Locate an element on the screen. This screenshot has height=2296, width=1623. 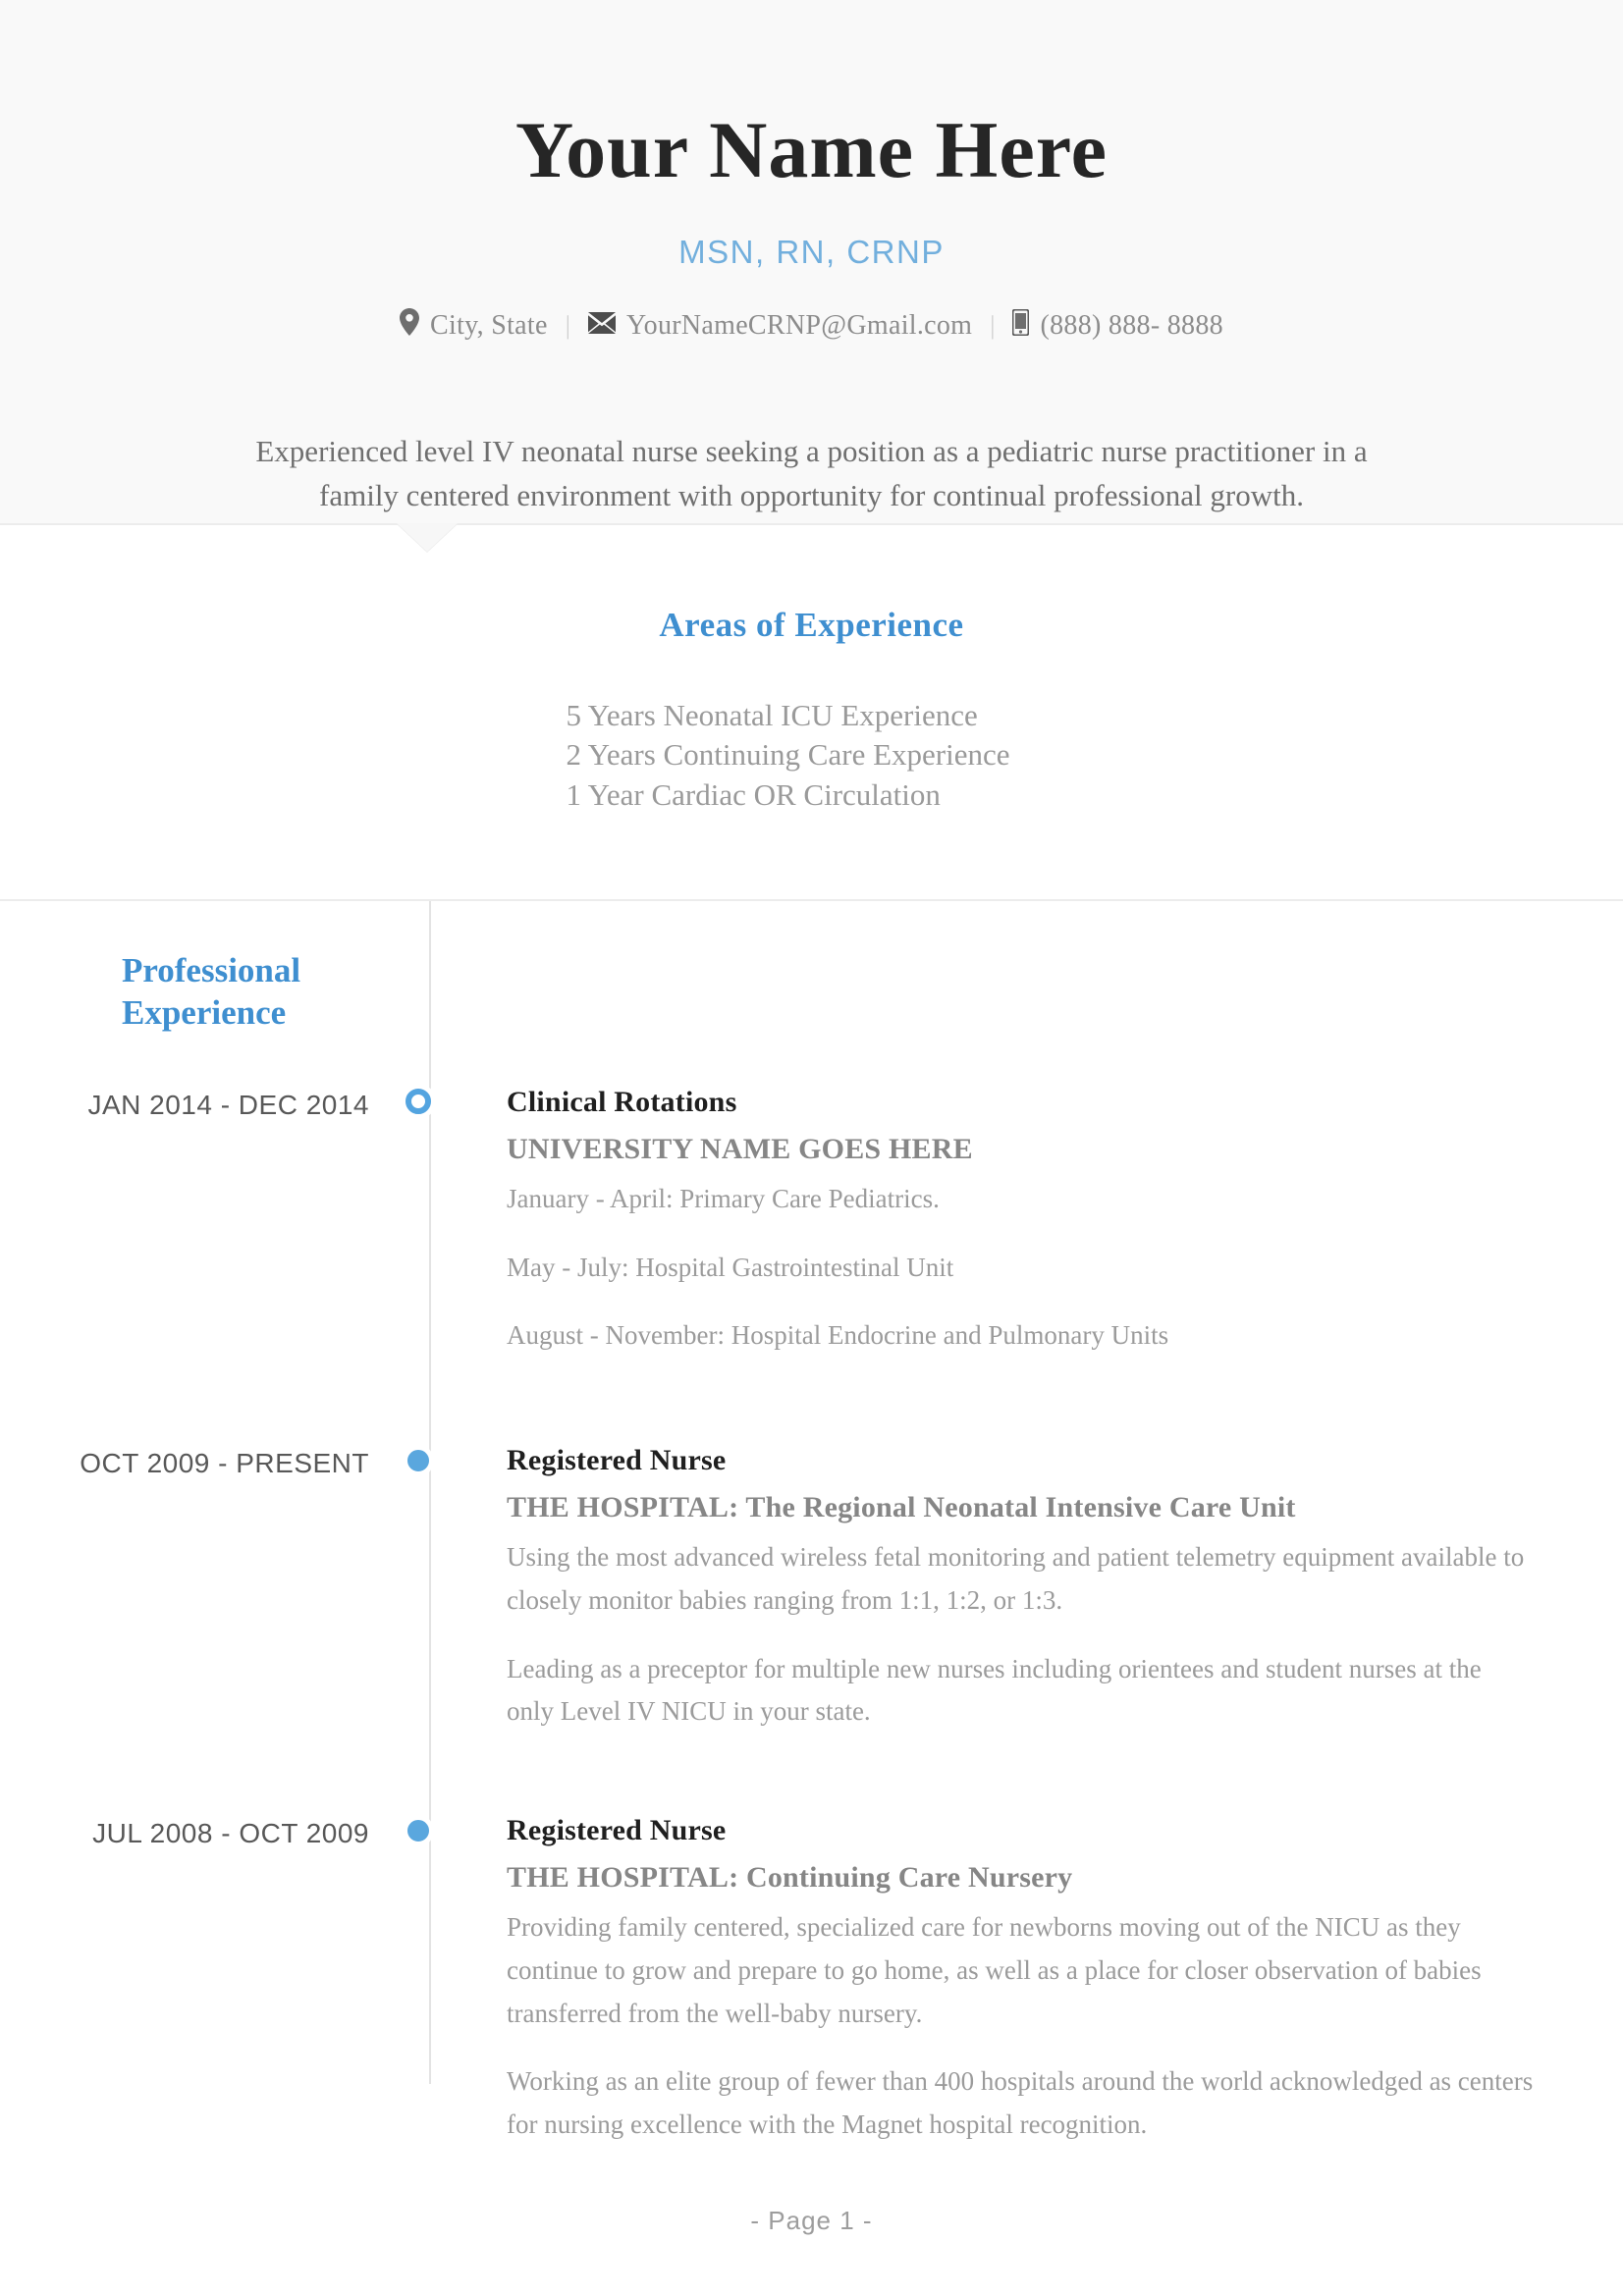
entry-date-range: JAN 2014 - DEC 2014 is located at coordinates (228, 1104).